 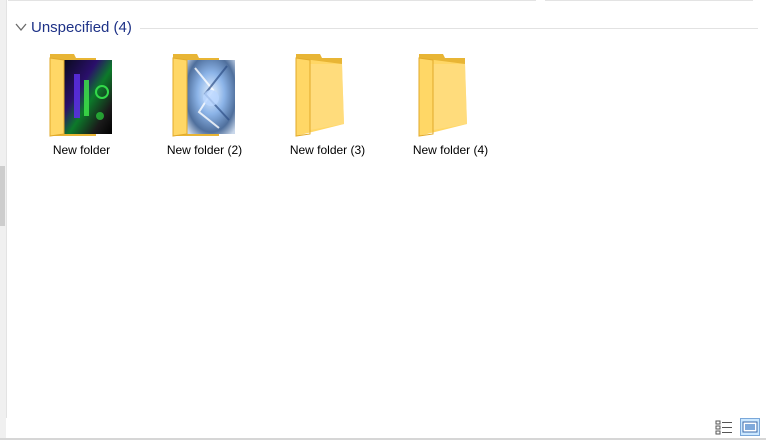 I want to click on left-scrollbar, so click(x=3, y=220).